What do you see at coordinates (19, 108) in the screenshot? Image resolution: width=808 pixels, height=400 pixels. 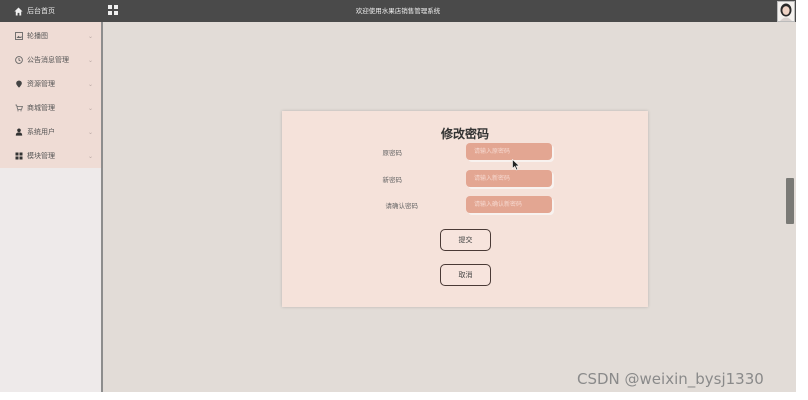 I see `cart-icon` at bounding box center [19, 108].